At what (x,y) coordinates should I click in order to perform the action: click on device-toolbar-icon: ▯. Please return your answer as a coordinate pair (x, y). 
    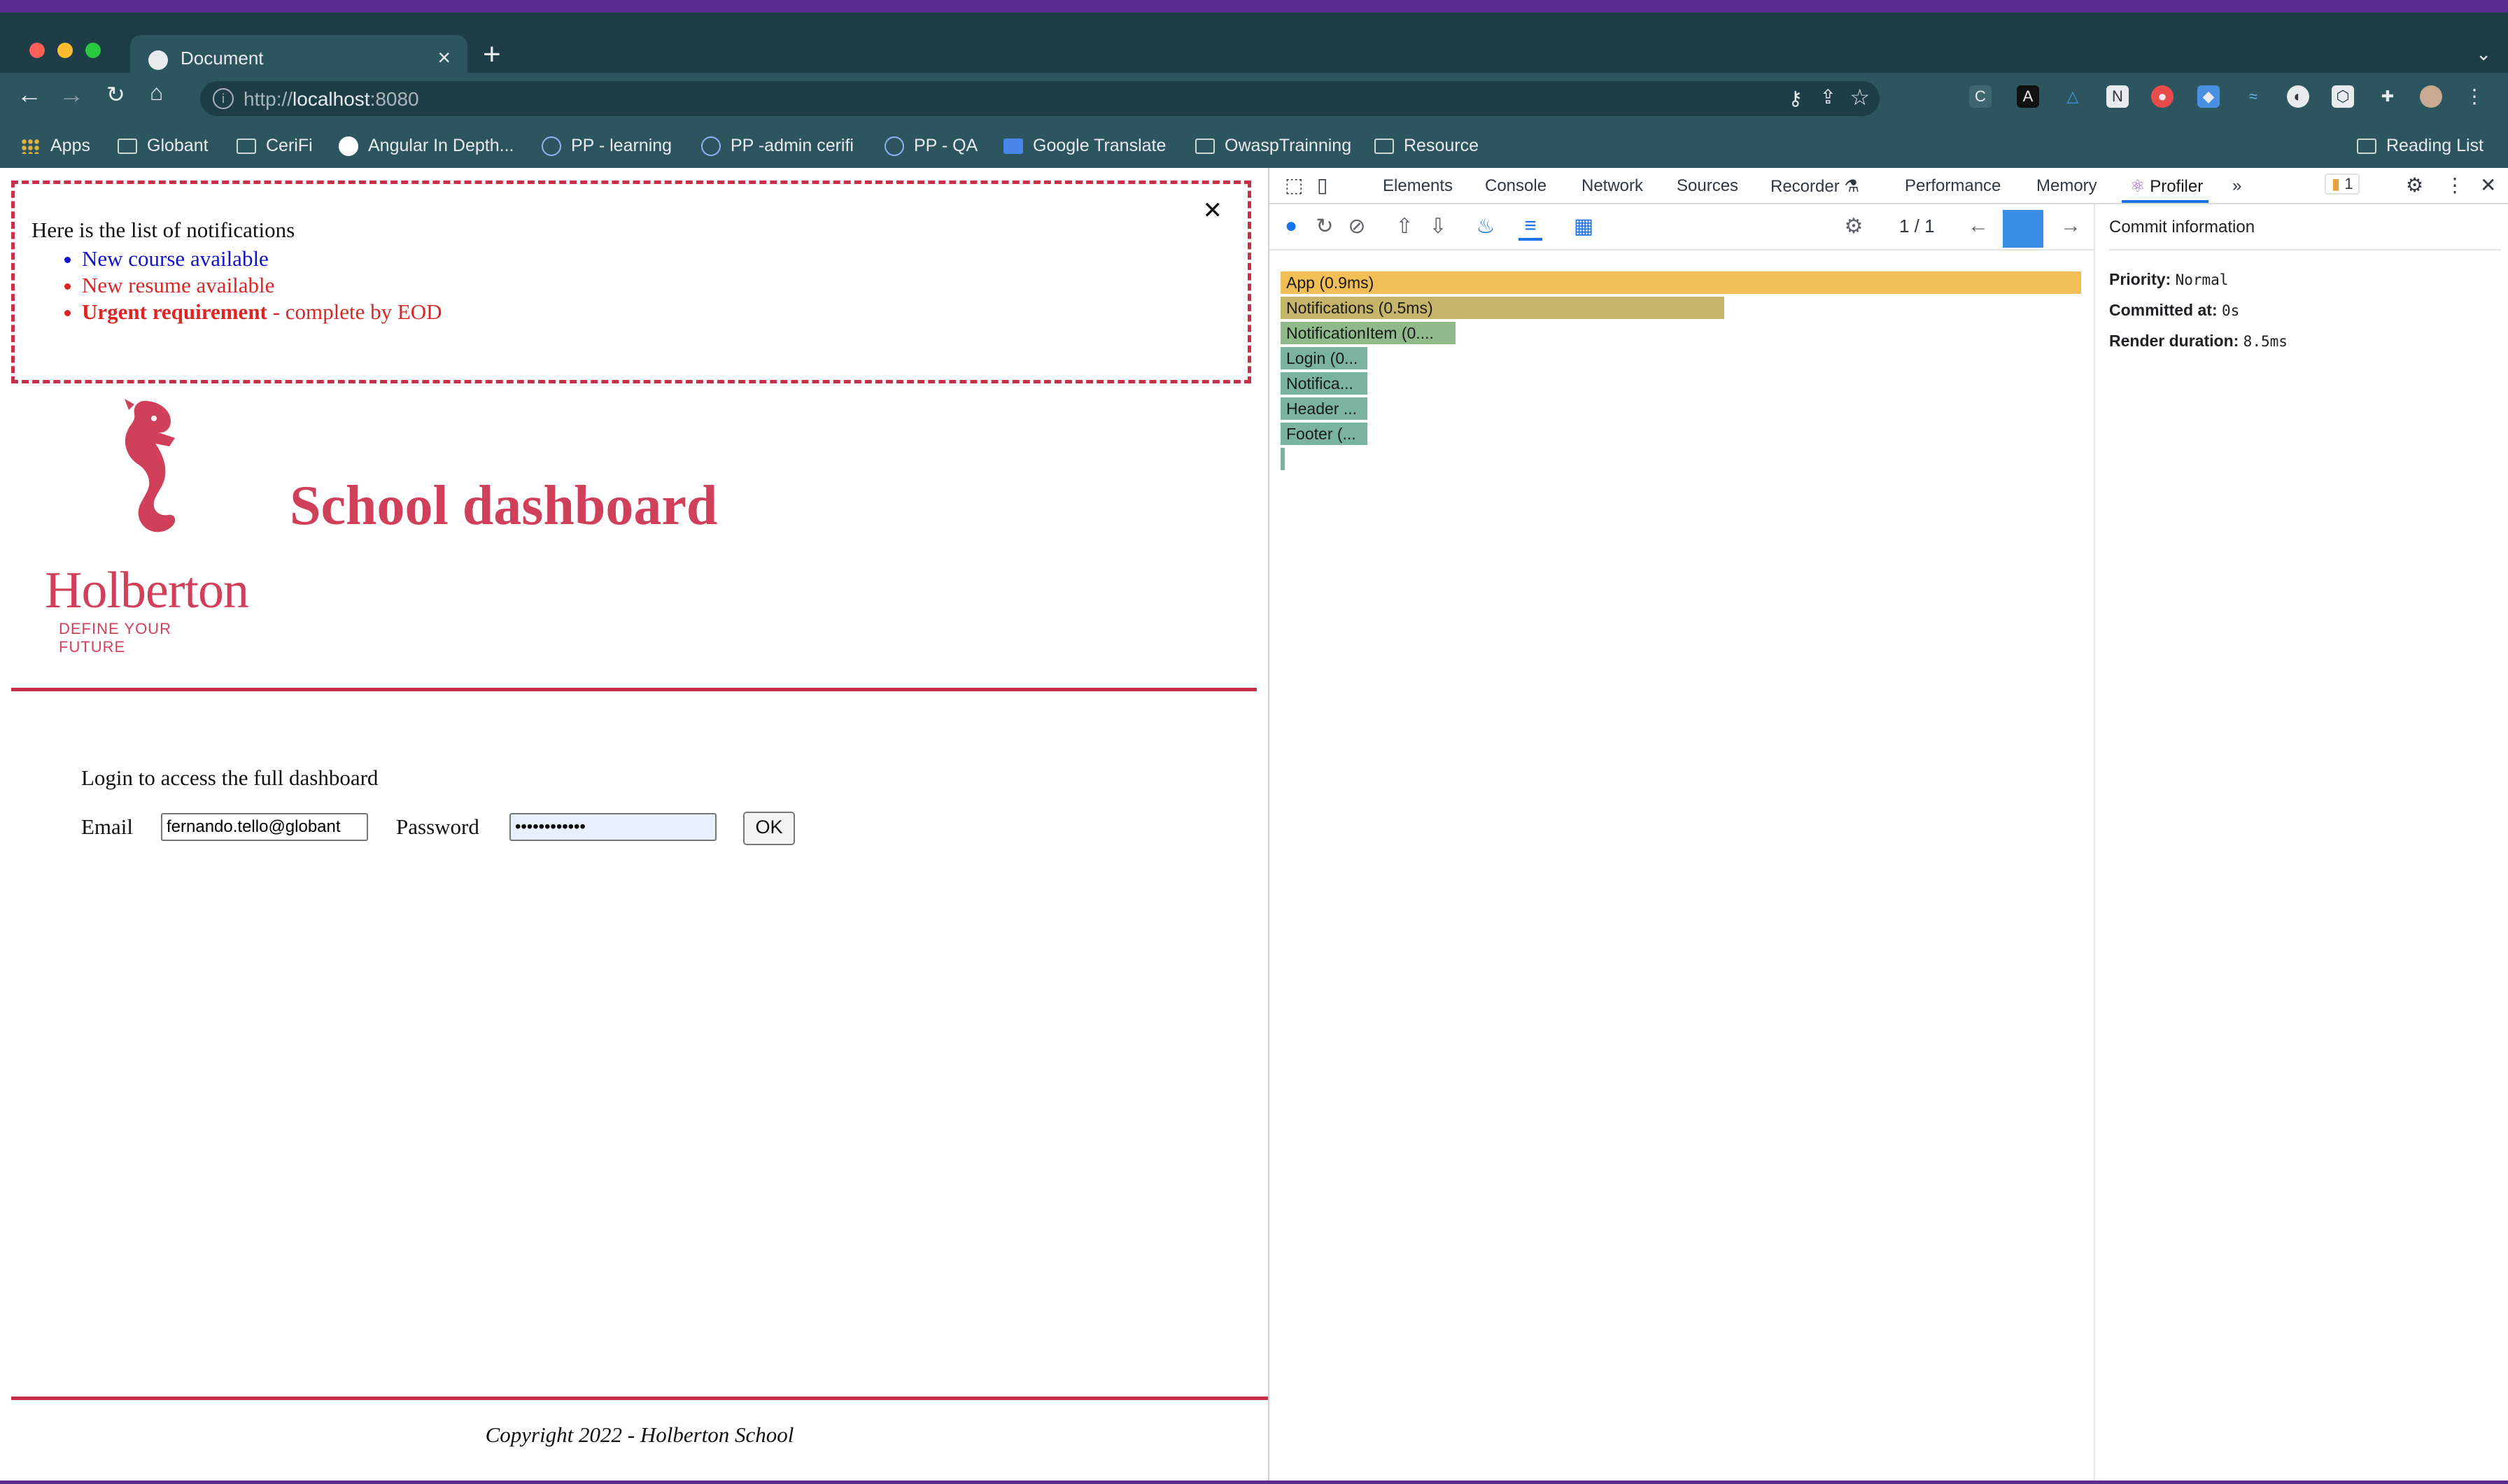
    Looking at the image, I should click on (1322, 185).